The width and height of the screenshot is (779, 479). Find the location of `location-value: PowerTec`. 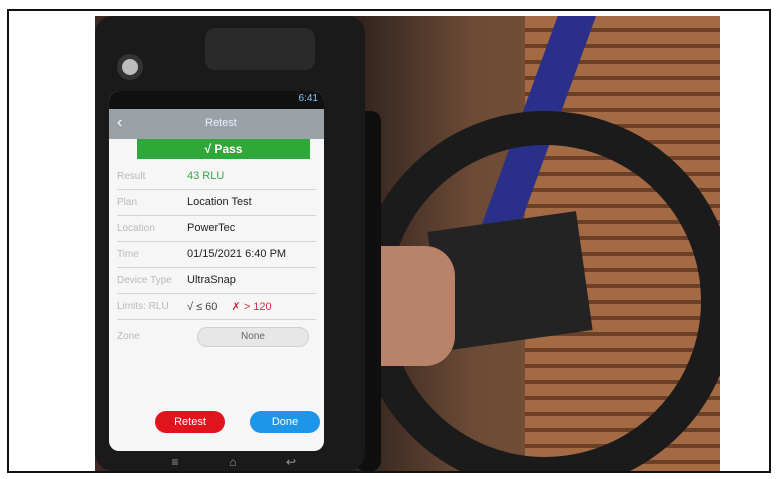

location-value: PowerTec is located at coordinates (211, 228).